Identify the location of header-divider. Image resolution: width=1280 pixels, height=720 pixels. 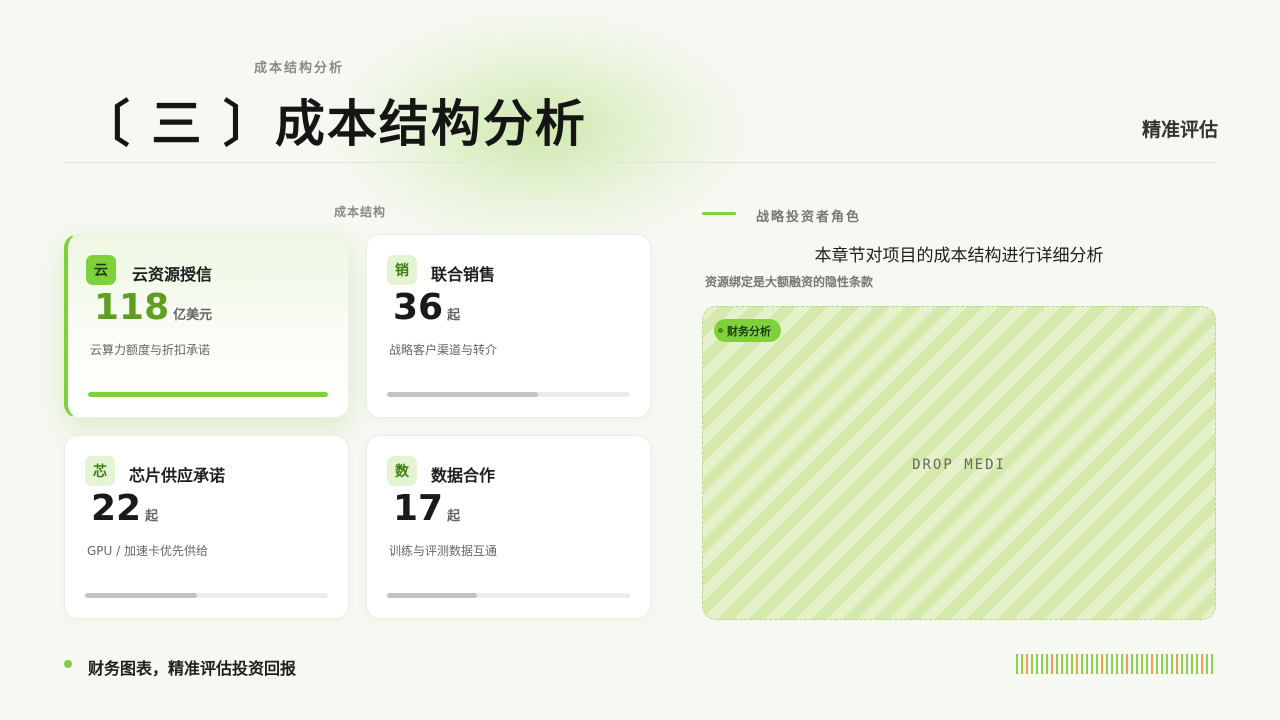
(640, 162).